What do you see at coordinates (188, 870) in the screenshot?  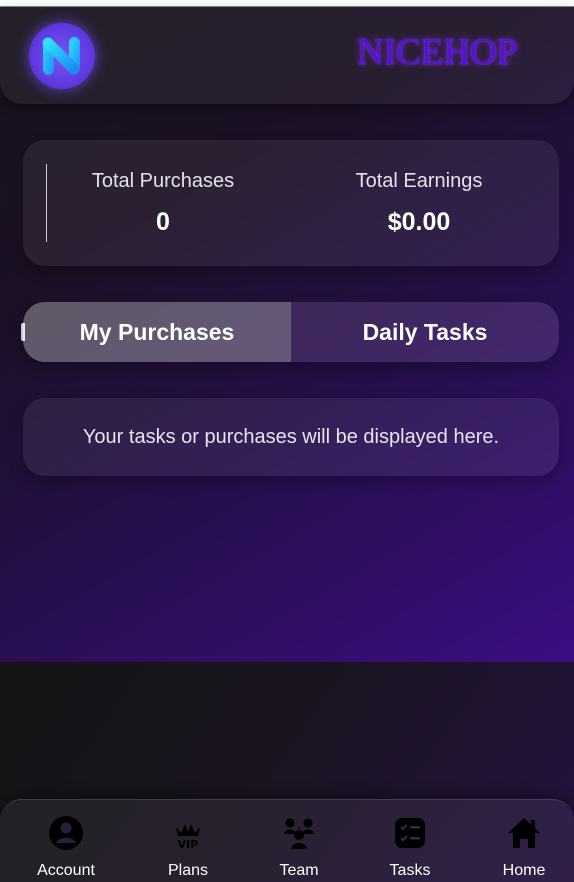 I see `nav-plans-label: Plans` at bounding box center [188, 870].